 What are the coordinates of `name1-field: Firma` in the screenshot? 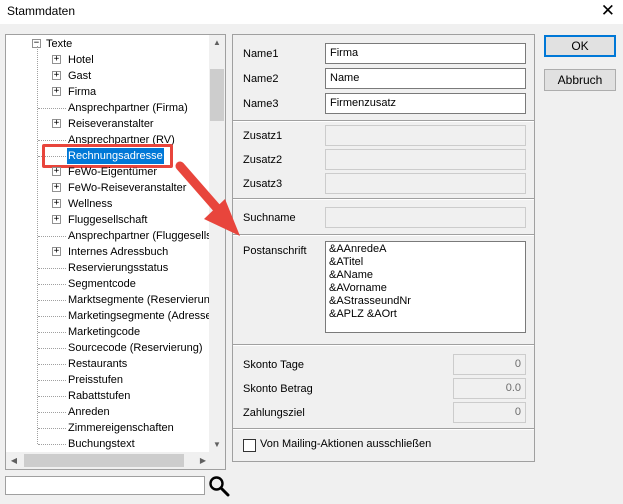 It's located at (425, 53).